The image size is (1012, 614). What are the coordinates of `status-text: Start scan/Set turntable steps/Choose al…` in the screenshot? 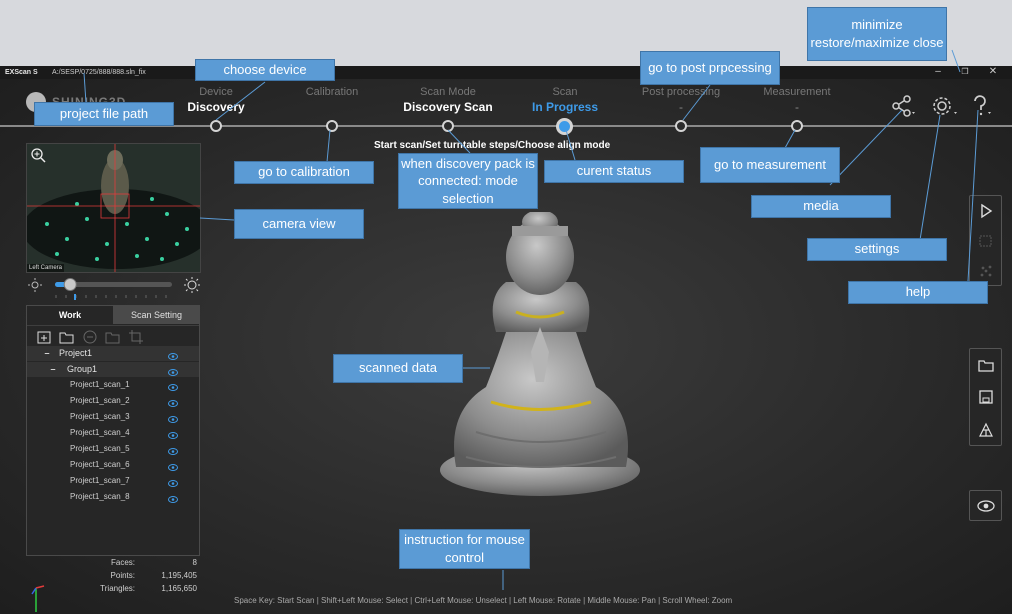 It's located at (492, 145).